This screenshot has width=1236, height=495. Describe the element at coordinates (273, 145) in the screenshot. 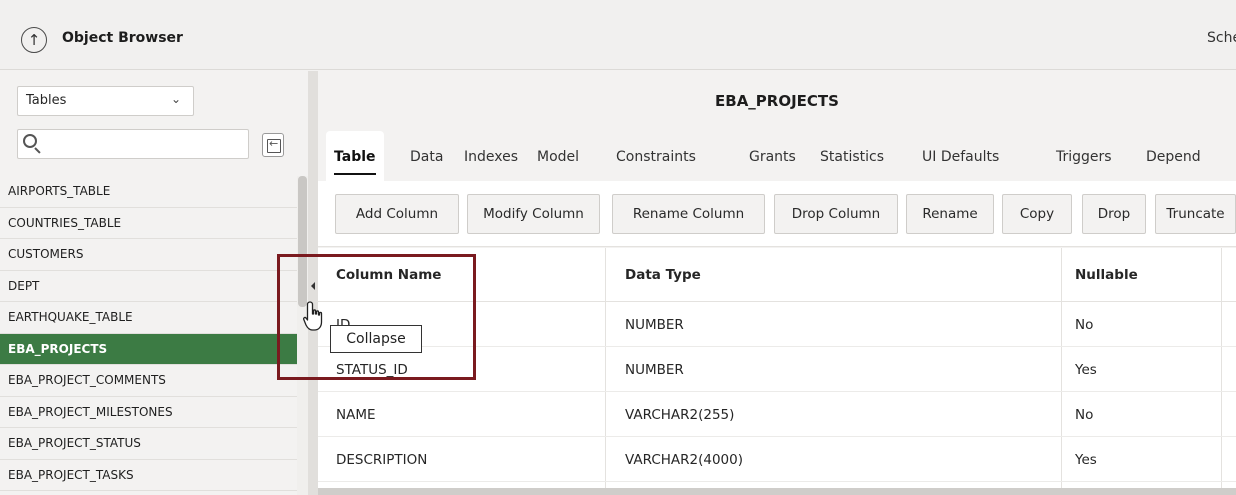

I see `collapse-list-button` at that location.